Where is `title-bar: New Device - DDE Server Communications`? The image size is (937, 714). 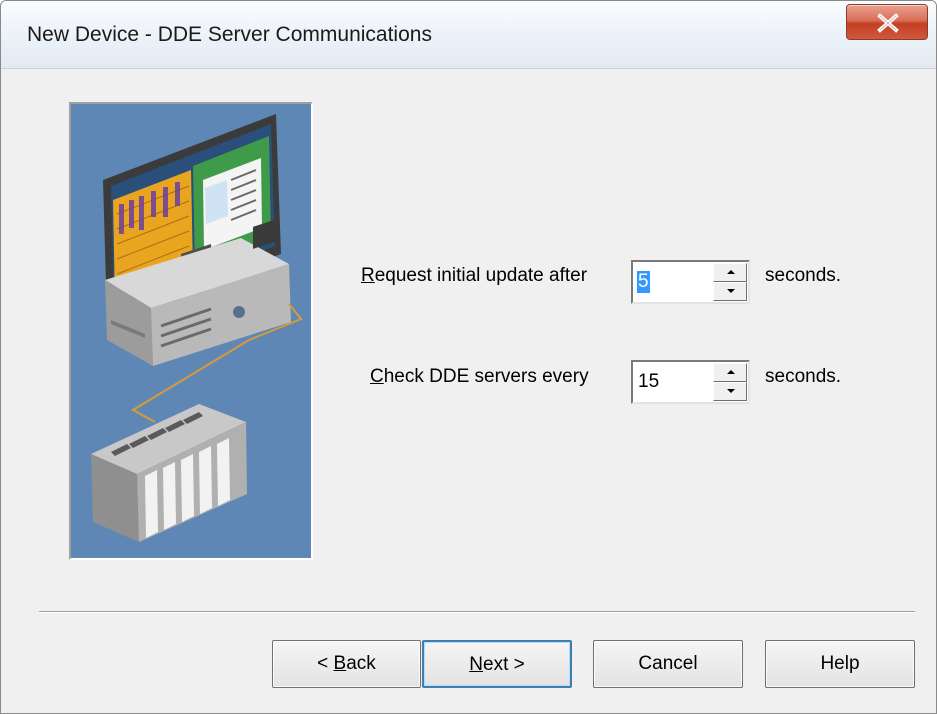
title-bar: New Device - DDE Server Communications is located at coordinates (468, 35).